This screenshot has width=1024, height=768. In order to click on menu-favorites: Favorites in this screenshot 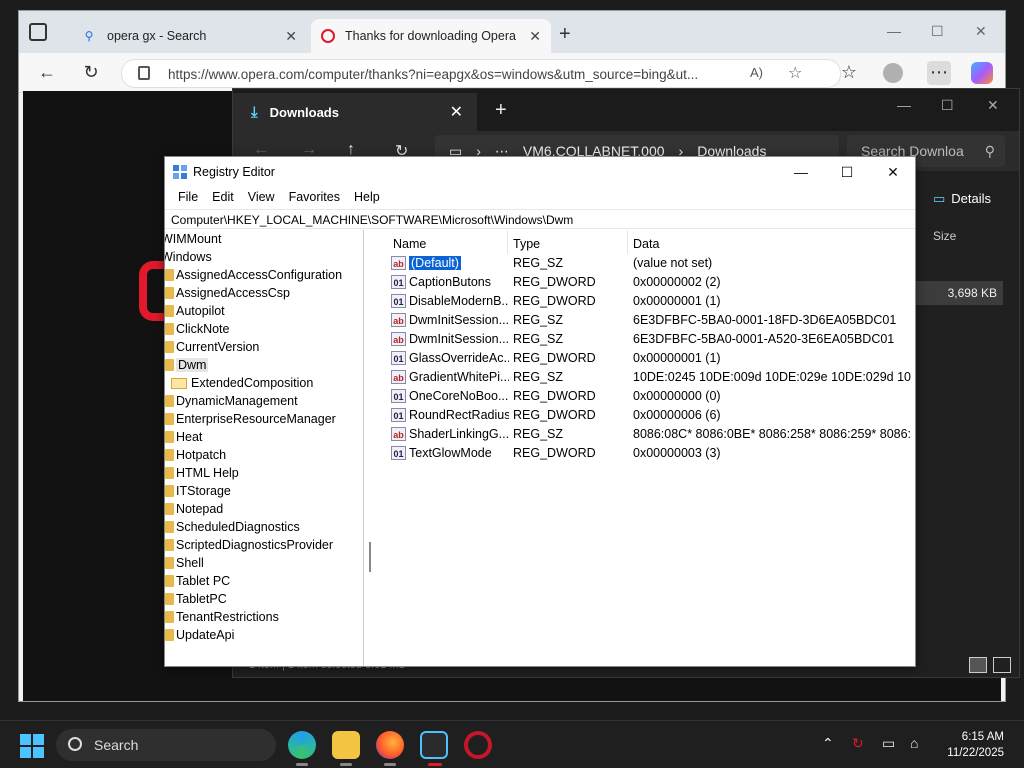, I will do `click(314, 198)`.